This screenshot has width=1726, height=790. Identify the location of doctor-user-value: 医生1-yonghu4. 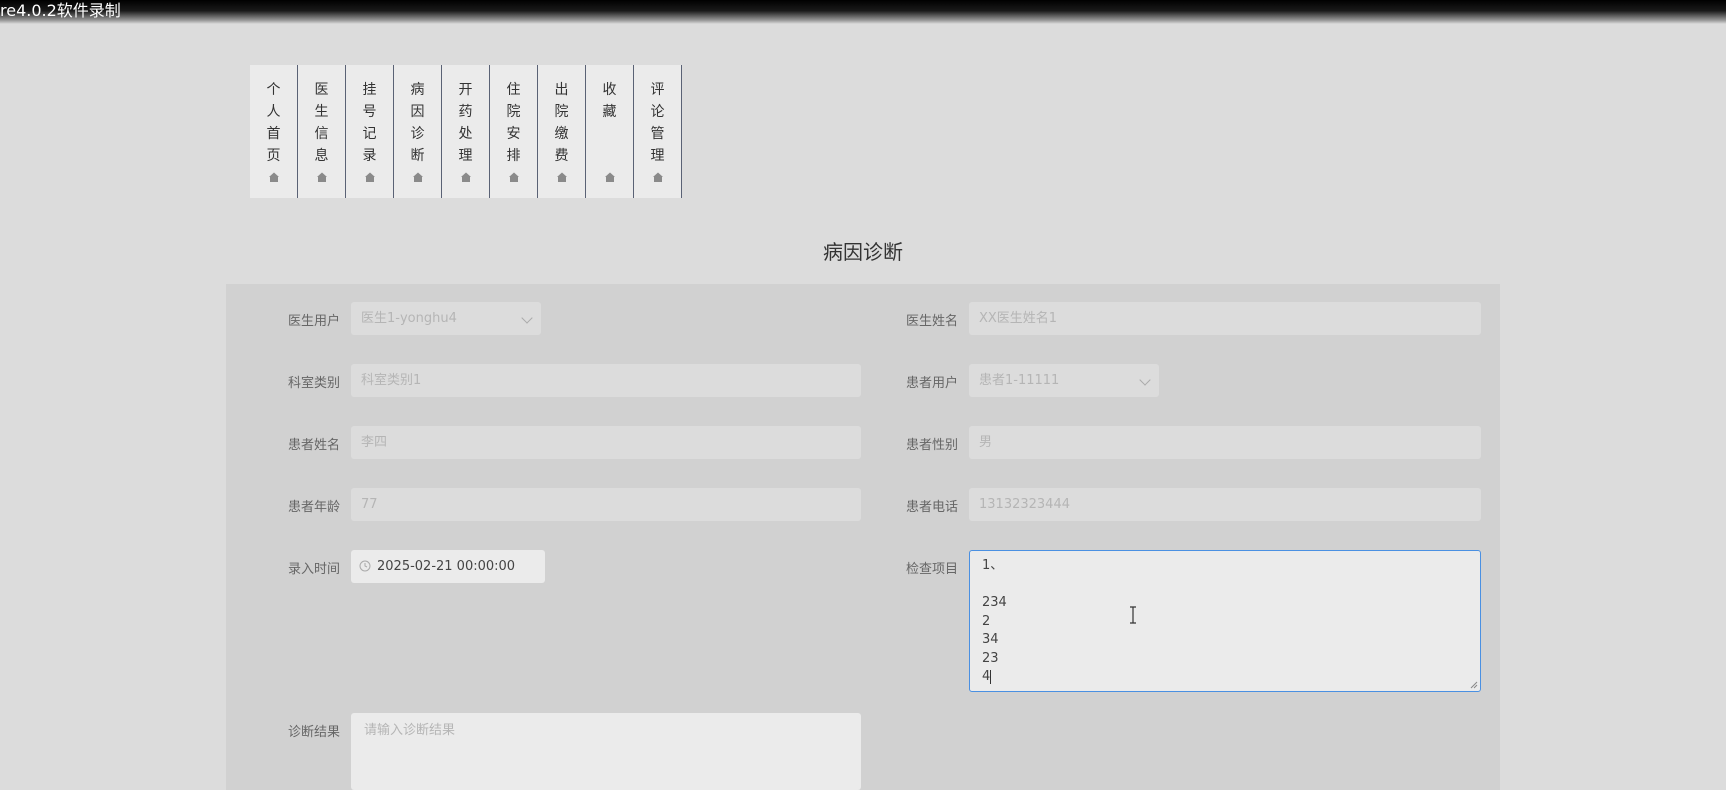
(409, 318).